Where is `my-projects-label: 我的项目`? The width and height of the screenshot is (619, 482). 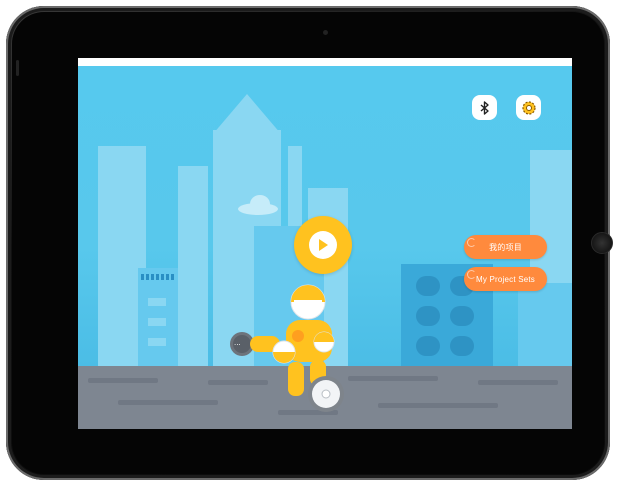 my-projects-label: 我的项目 is located at coordinates (505, 247).